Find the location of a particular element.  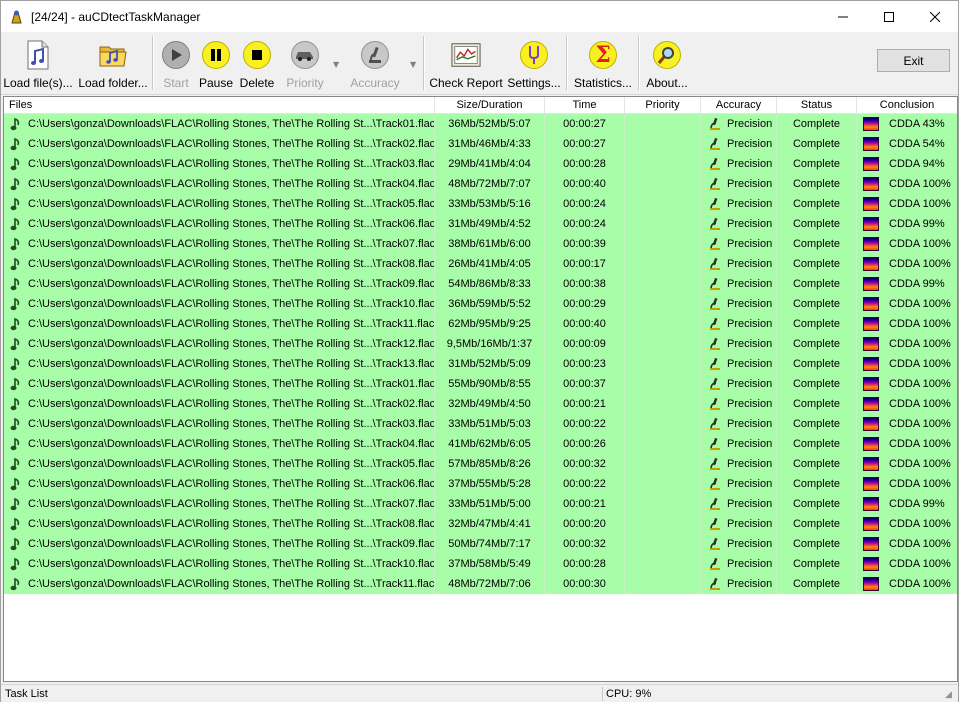

column-header-status: Status is located at coordinates (817, 105).